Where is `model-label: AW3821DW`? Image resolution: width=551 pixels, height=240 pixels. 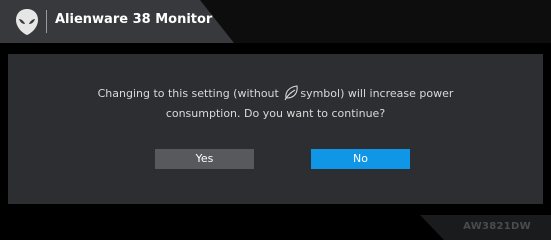 model-label: AW3821DW is located at coordinates (497, 226).